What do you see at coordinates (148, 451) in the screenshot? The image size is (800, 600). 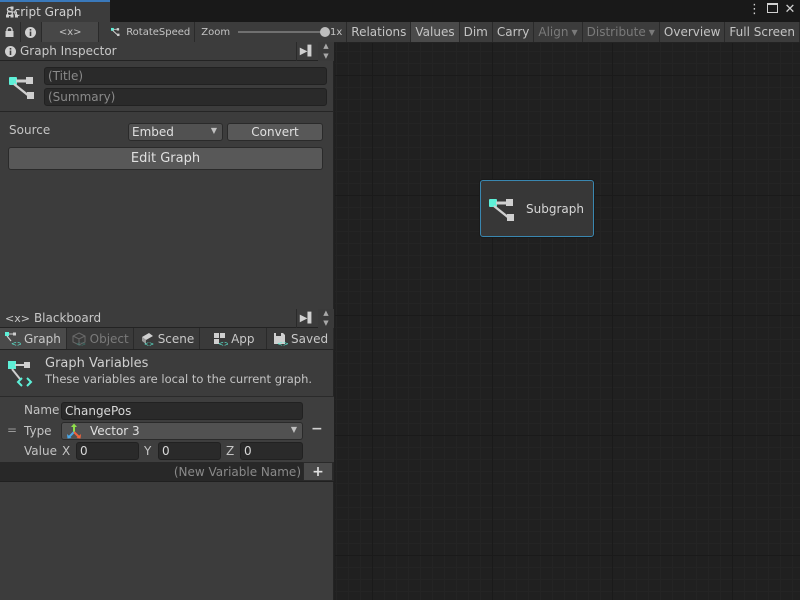 I see `y-label: Y` at bounding box center [148, 451].